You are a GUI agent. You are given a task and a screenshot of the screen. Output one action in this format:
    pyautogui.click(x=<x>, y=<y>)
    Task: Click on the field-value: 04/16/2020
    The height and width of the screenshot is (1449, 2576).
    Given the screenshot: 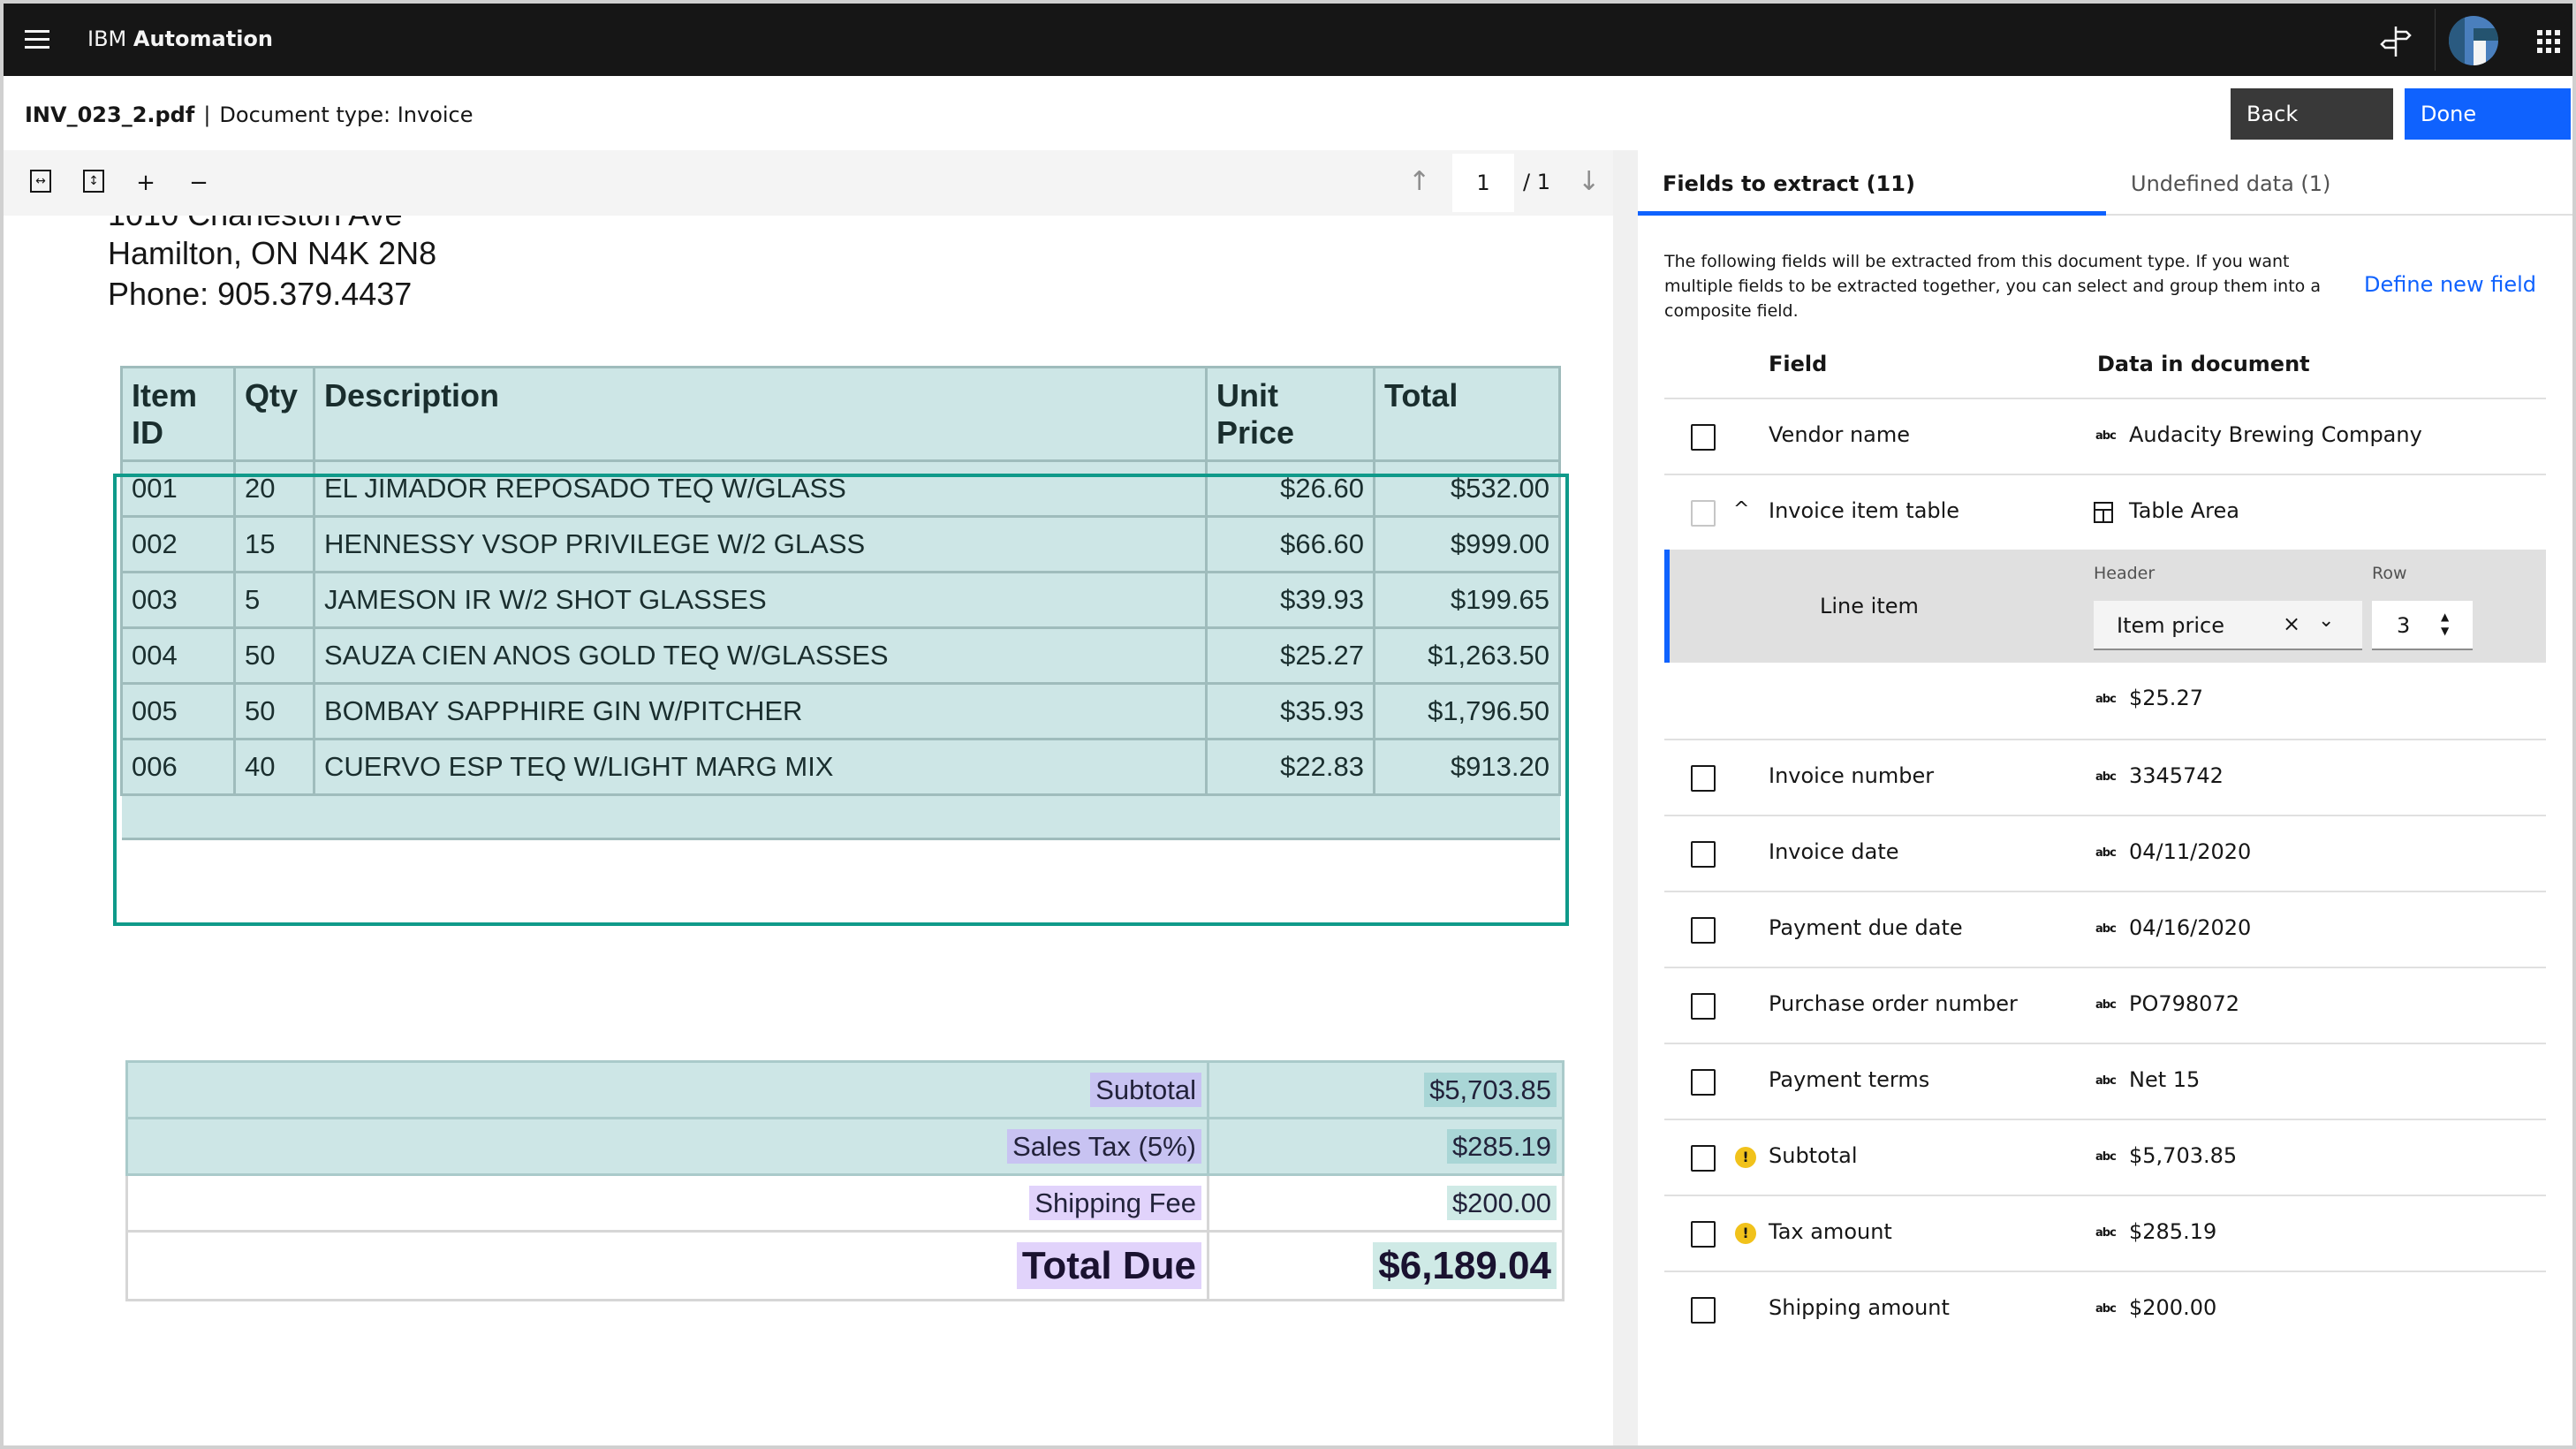 What is the action you would take?
    pyautogui.click(x=2191, y=927)
    